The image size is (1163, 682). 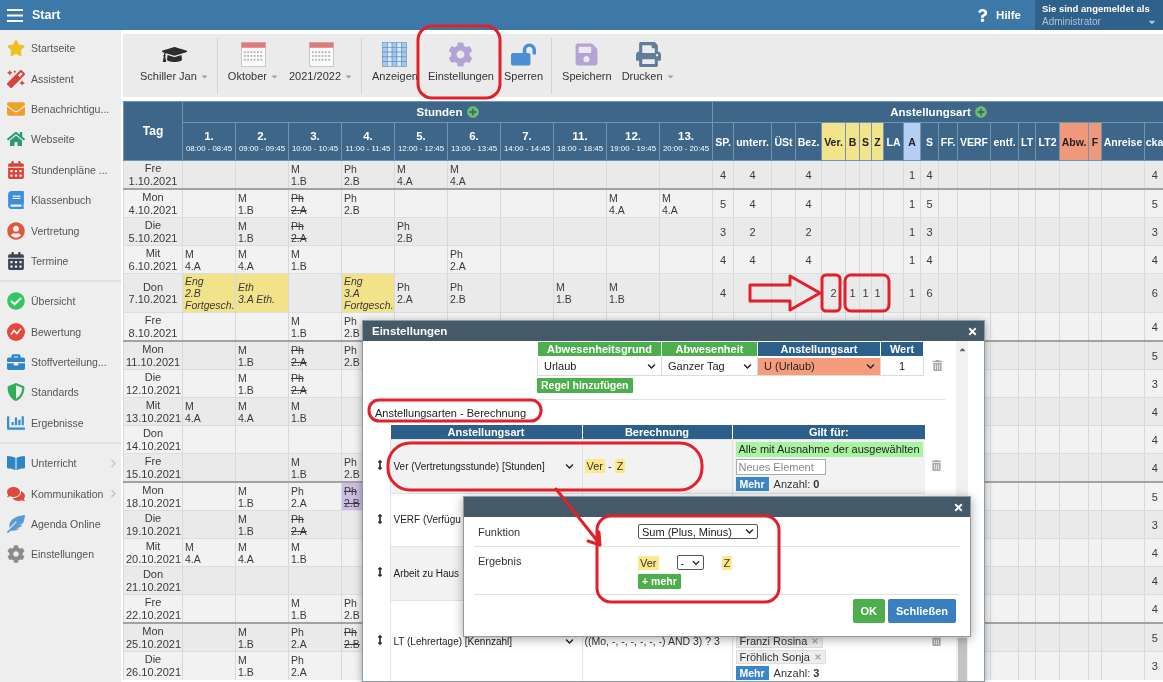 I want to click on toolbar-button: Anzeigen, so click(x=395, y=66).